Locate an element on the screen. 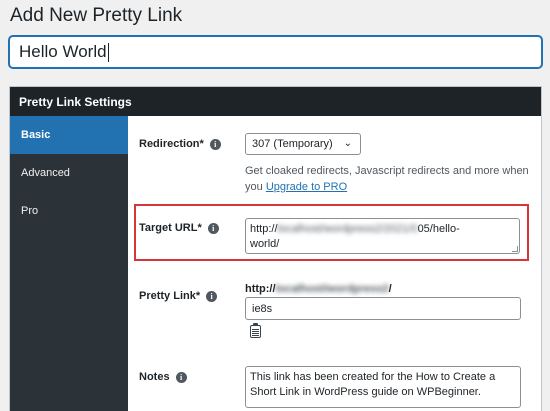 Image resolution: width=550 pixels, height=411 pixels. upgrade-to-pro-link: Upgrade to PRO is located at coordinates (306, 187).